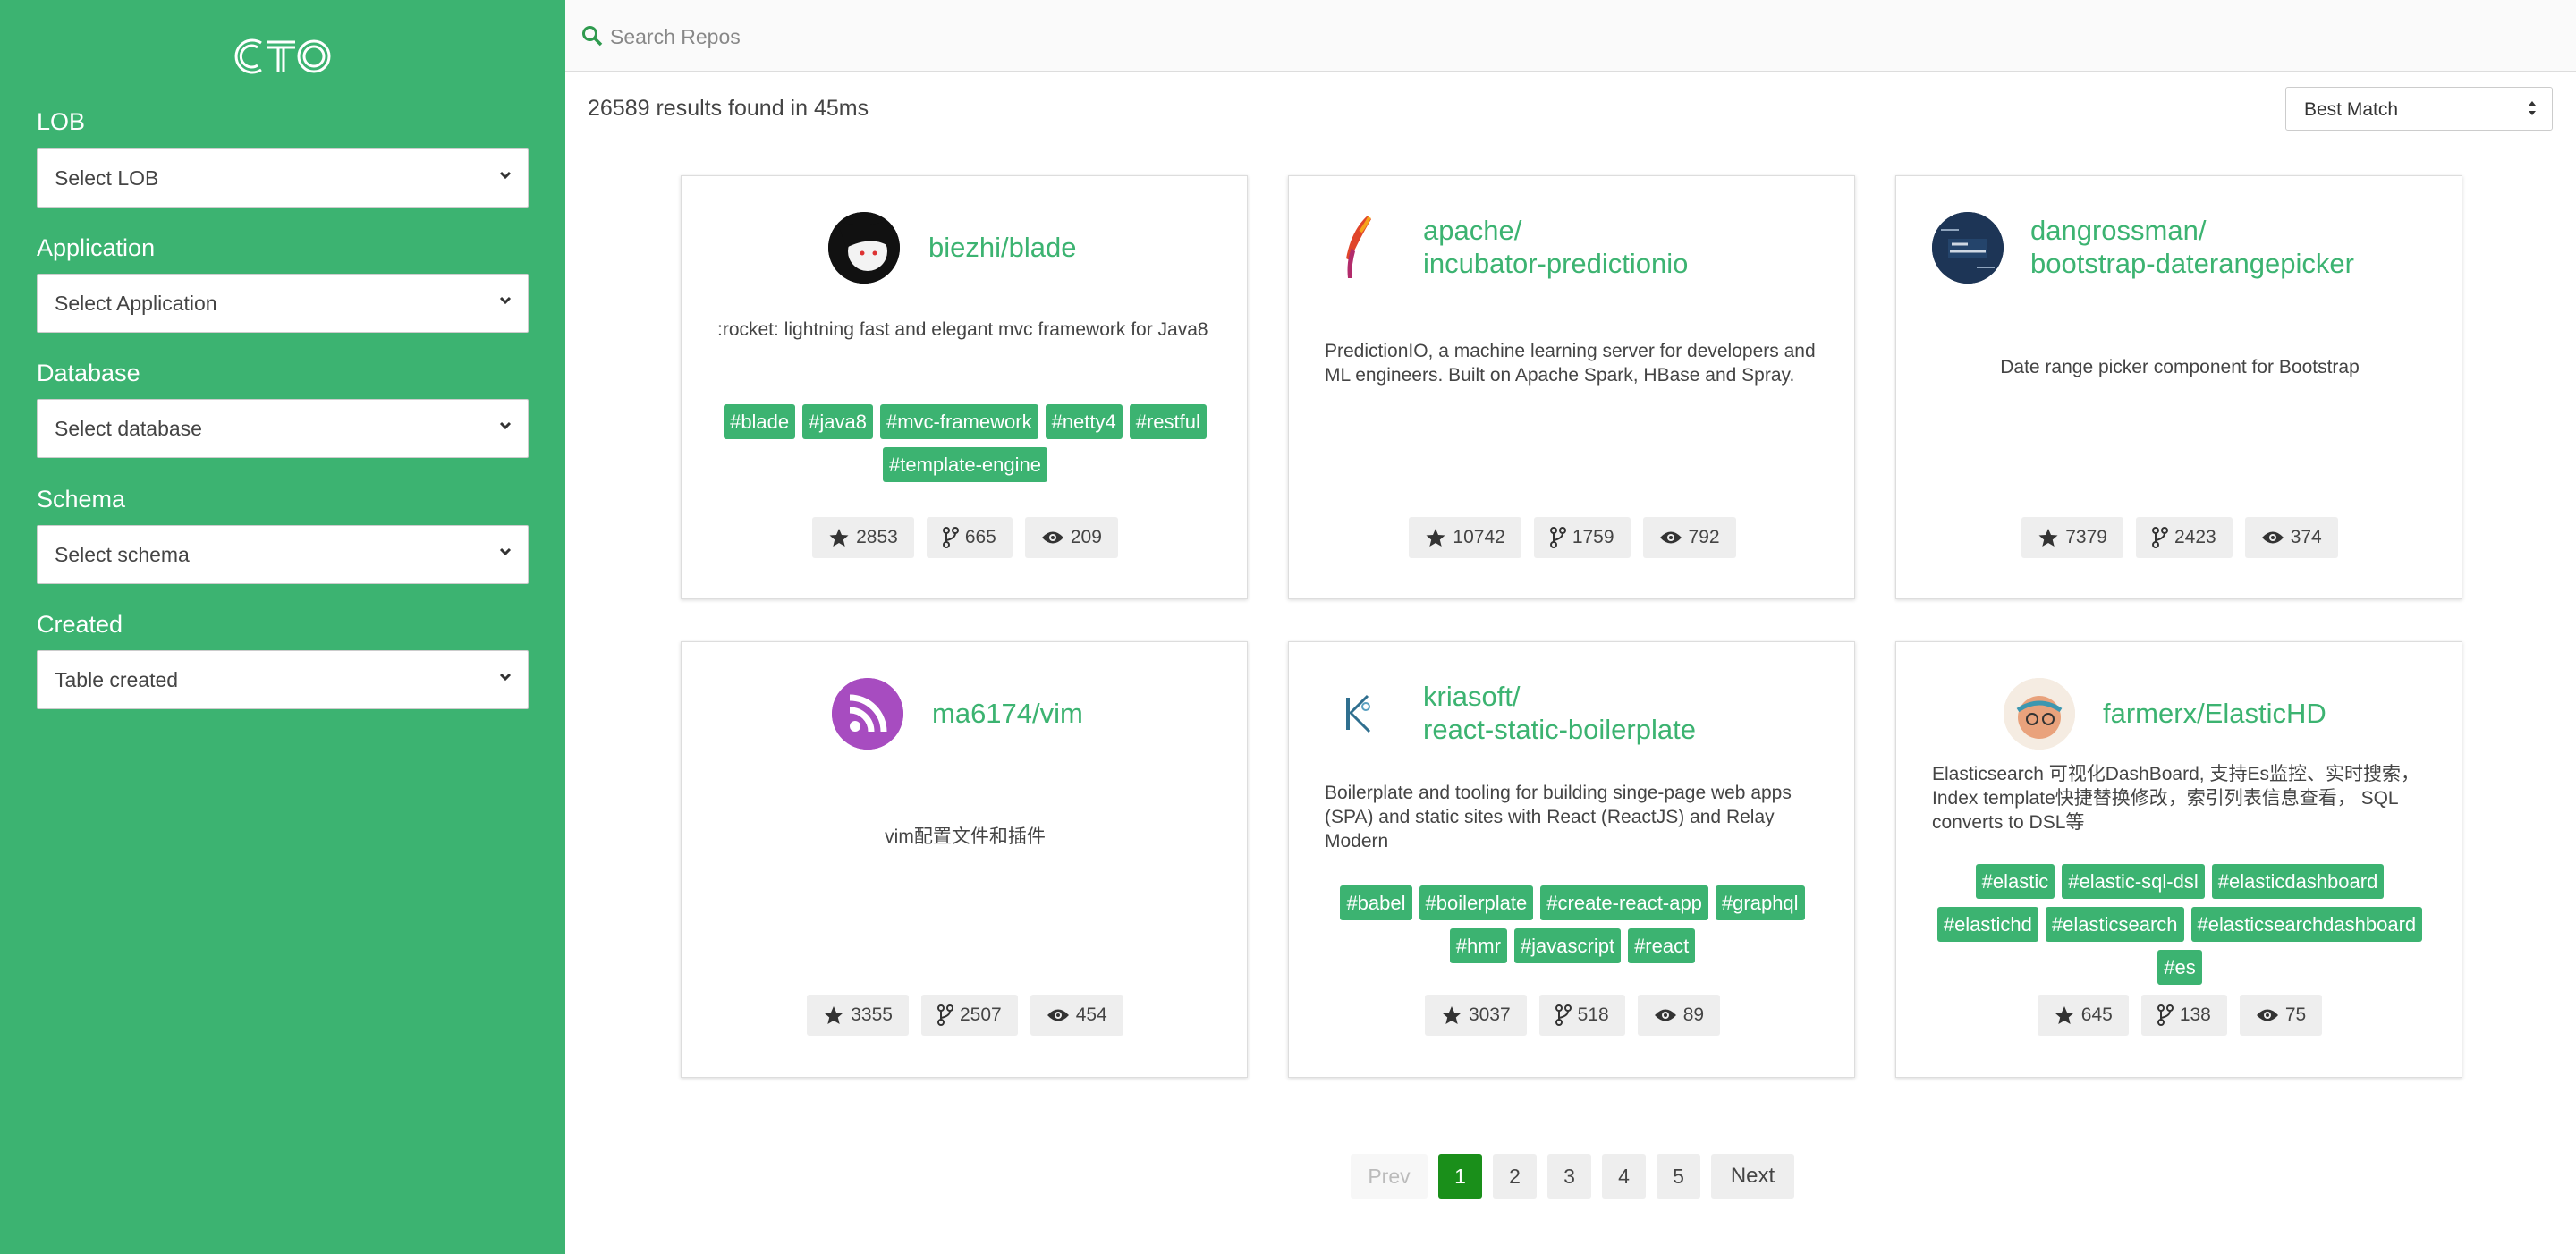  I want to click on tag: #mvc-framework, so click(959, 421).